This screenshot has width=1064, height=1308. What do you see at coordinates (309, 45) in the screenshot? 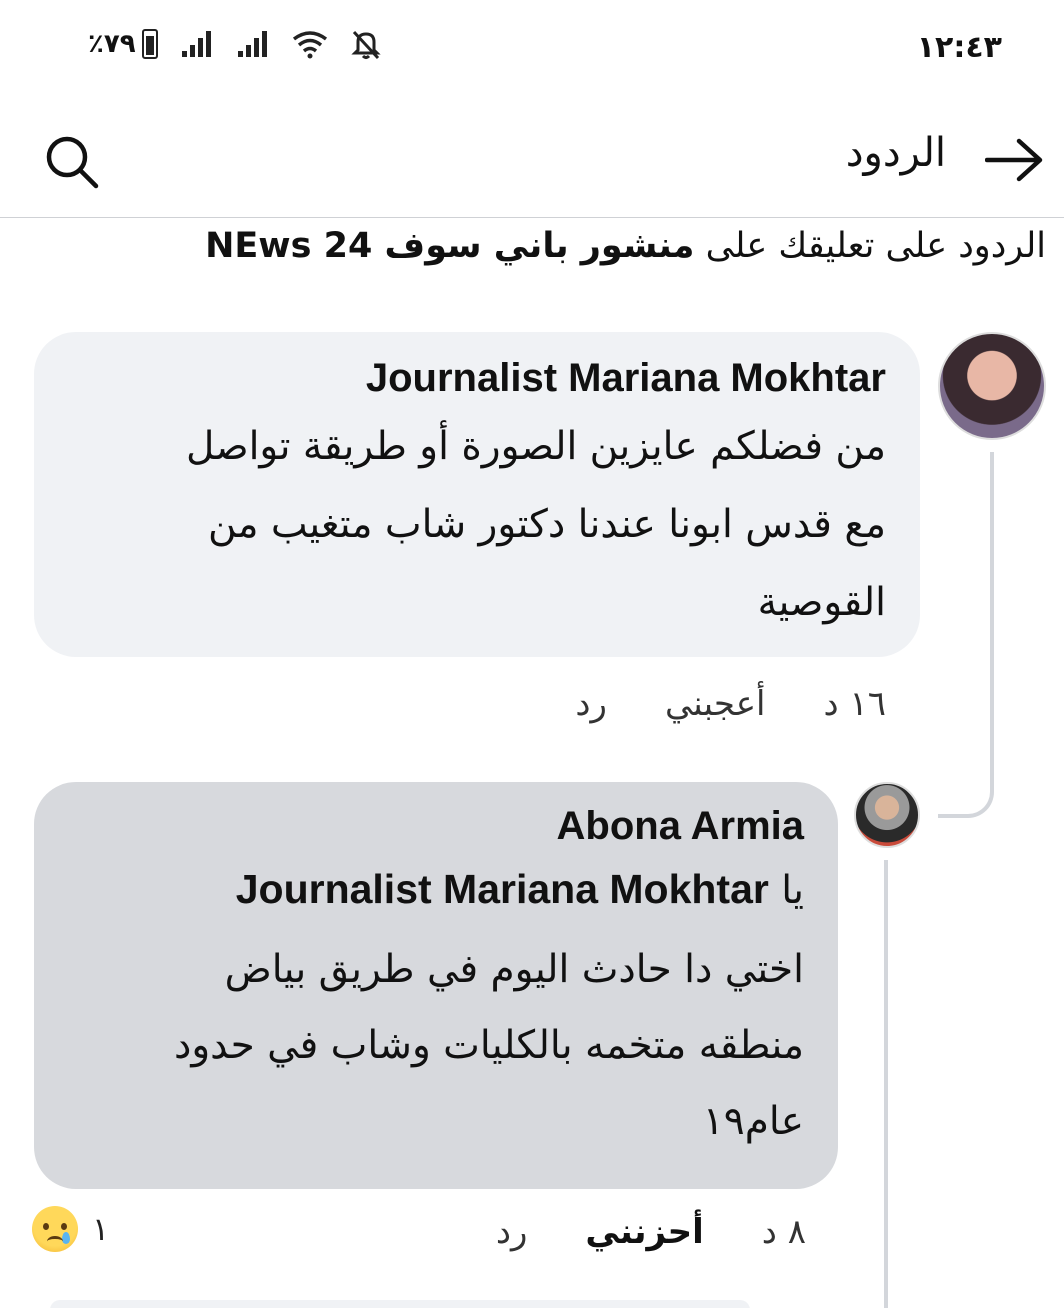
I see `wifi-icon` at bounding box center [309, 45].